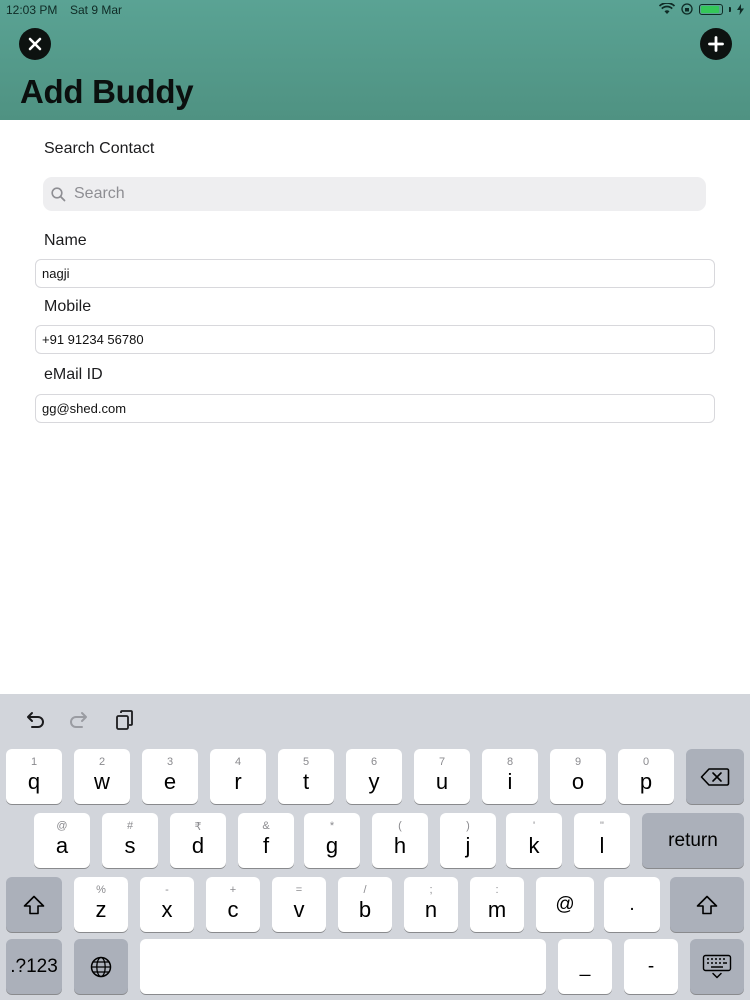  What do you see at coordinates (79, 720) in the screenshot?
I see `redo-icon` at bounding box center [79, 720].